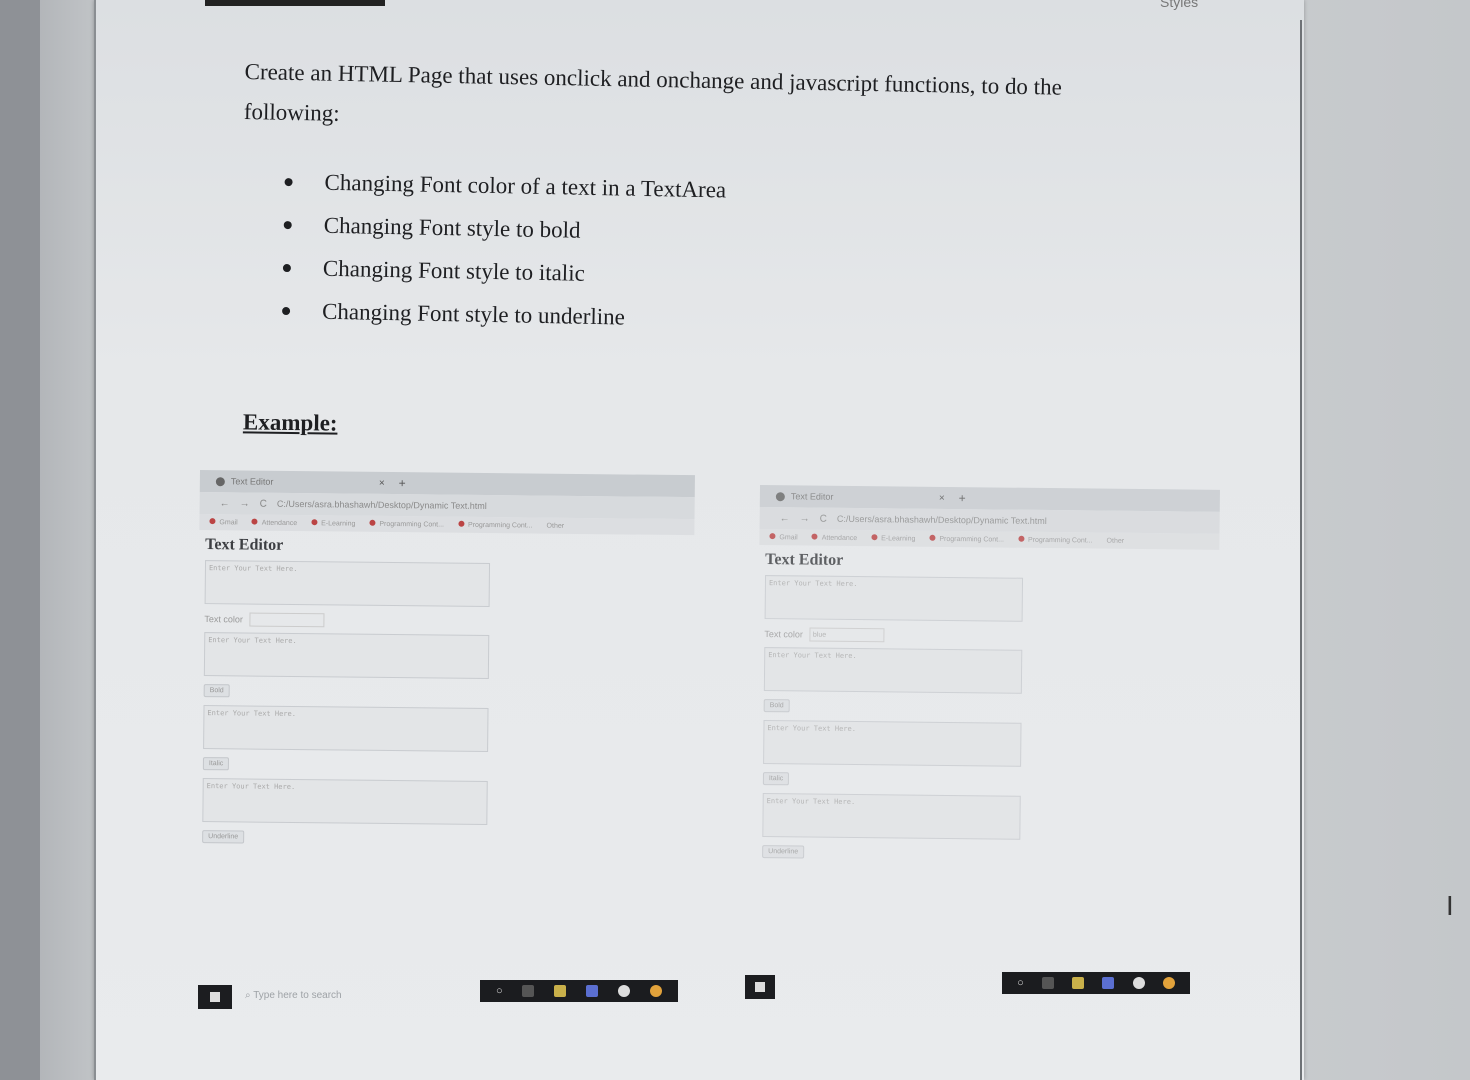 The width and height of the screenshot is (1470, 1080). I want to click on window-left-margin, so click(20, 540).